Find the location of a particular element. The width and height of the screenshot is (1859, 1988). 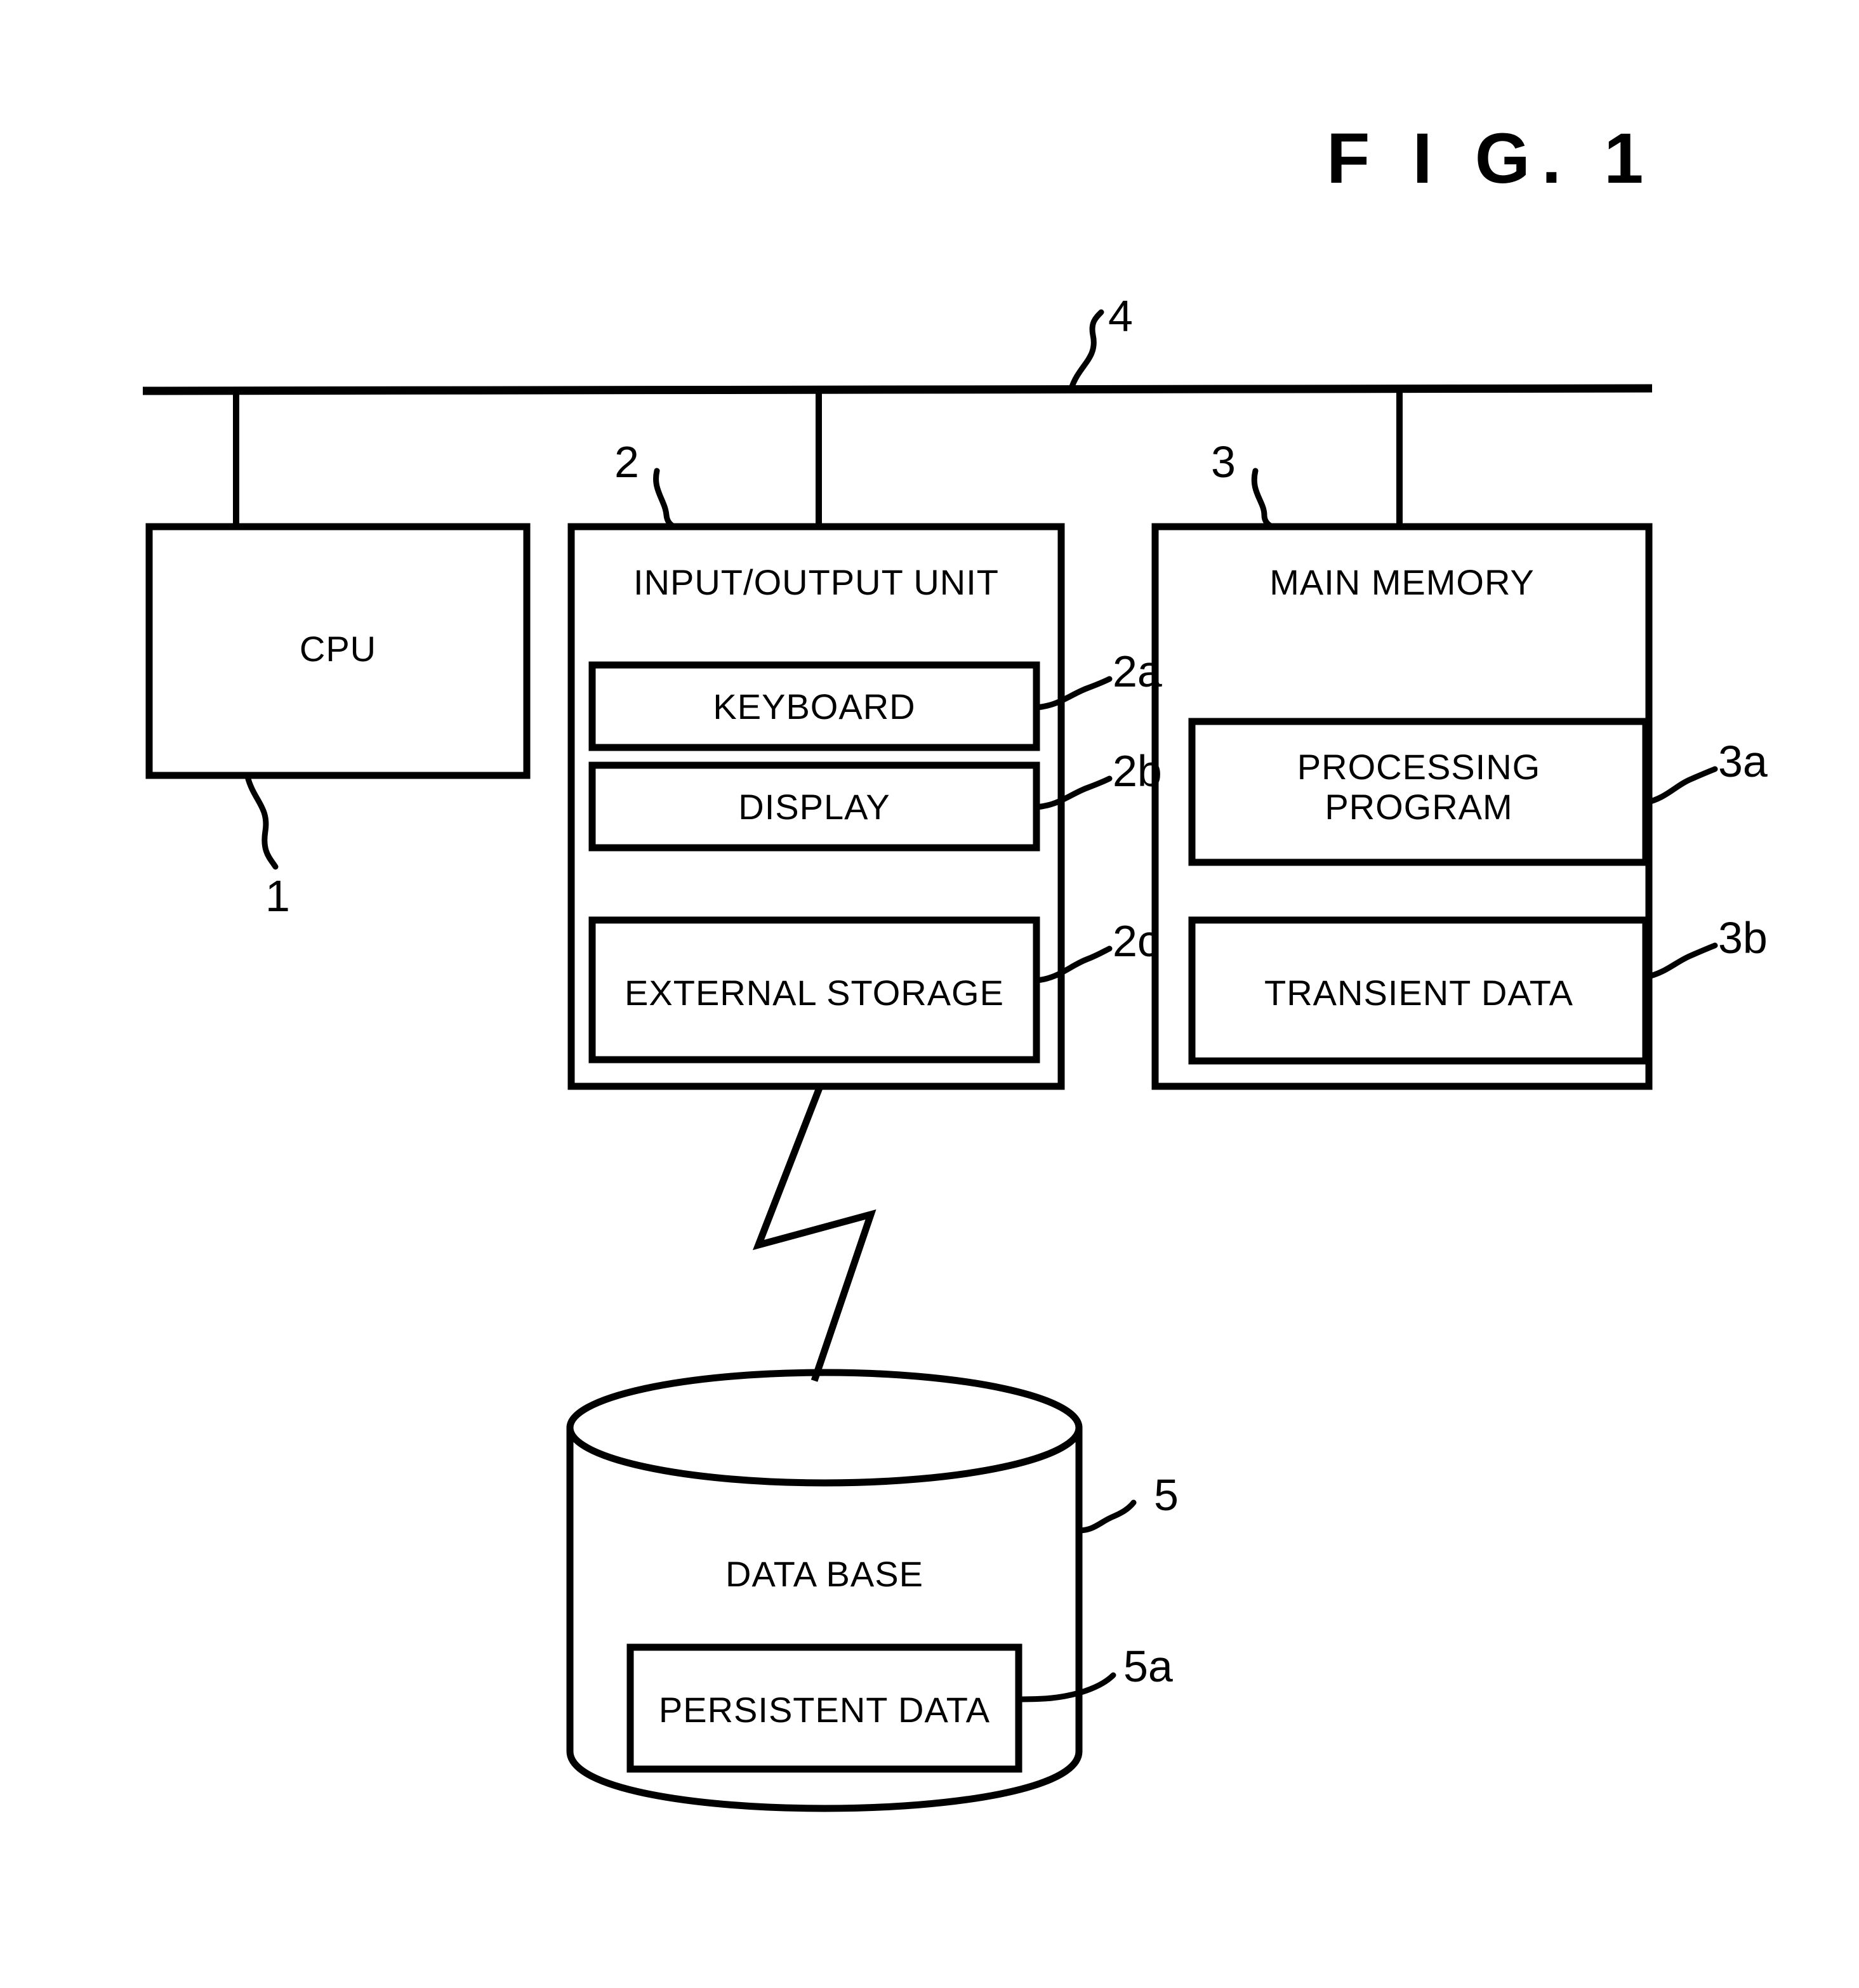

figure-title: F I G. 1 is located at coordinates (1490, 158).